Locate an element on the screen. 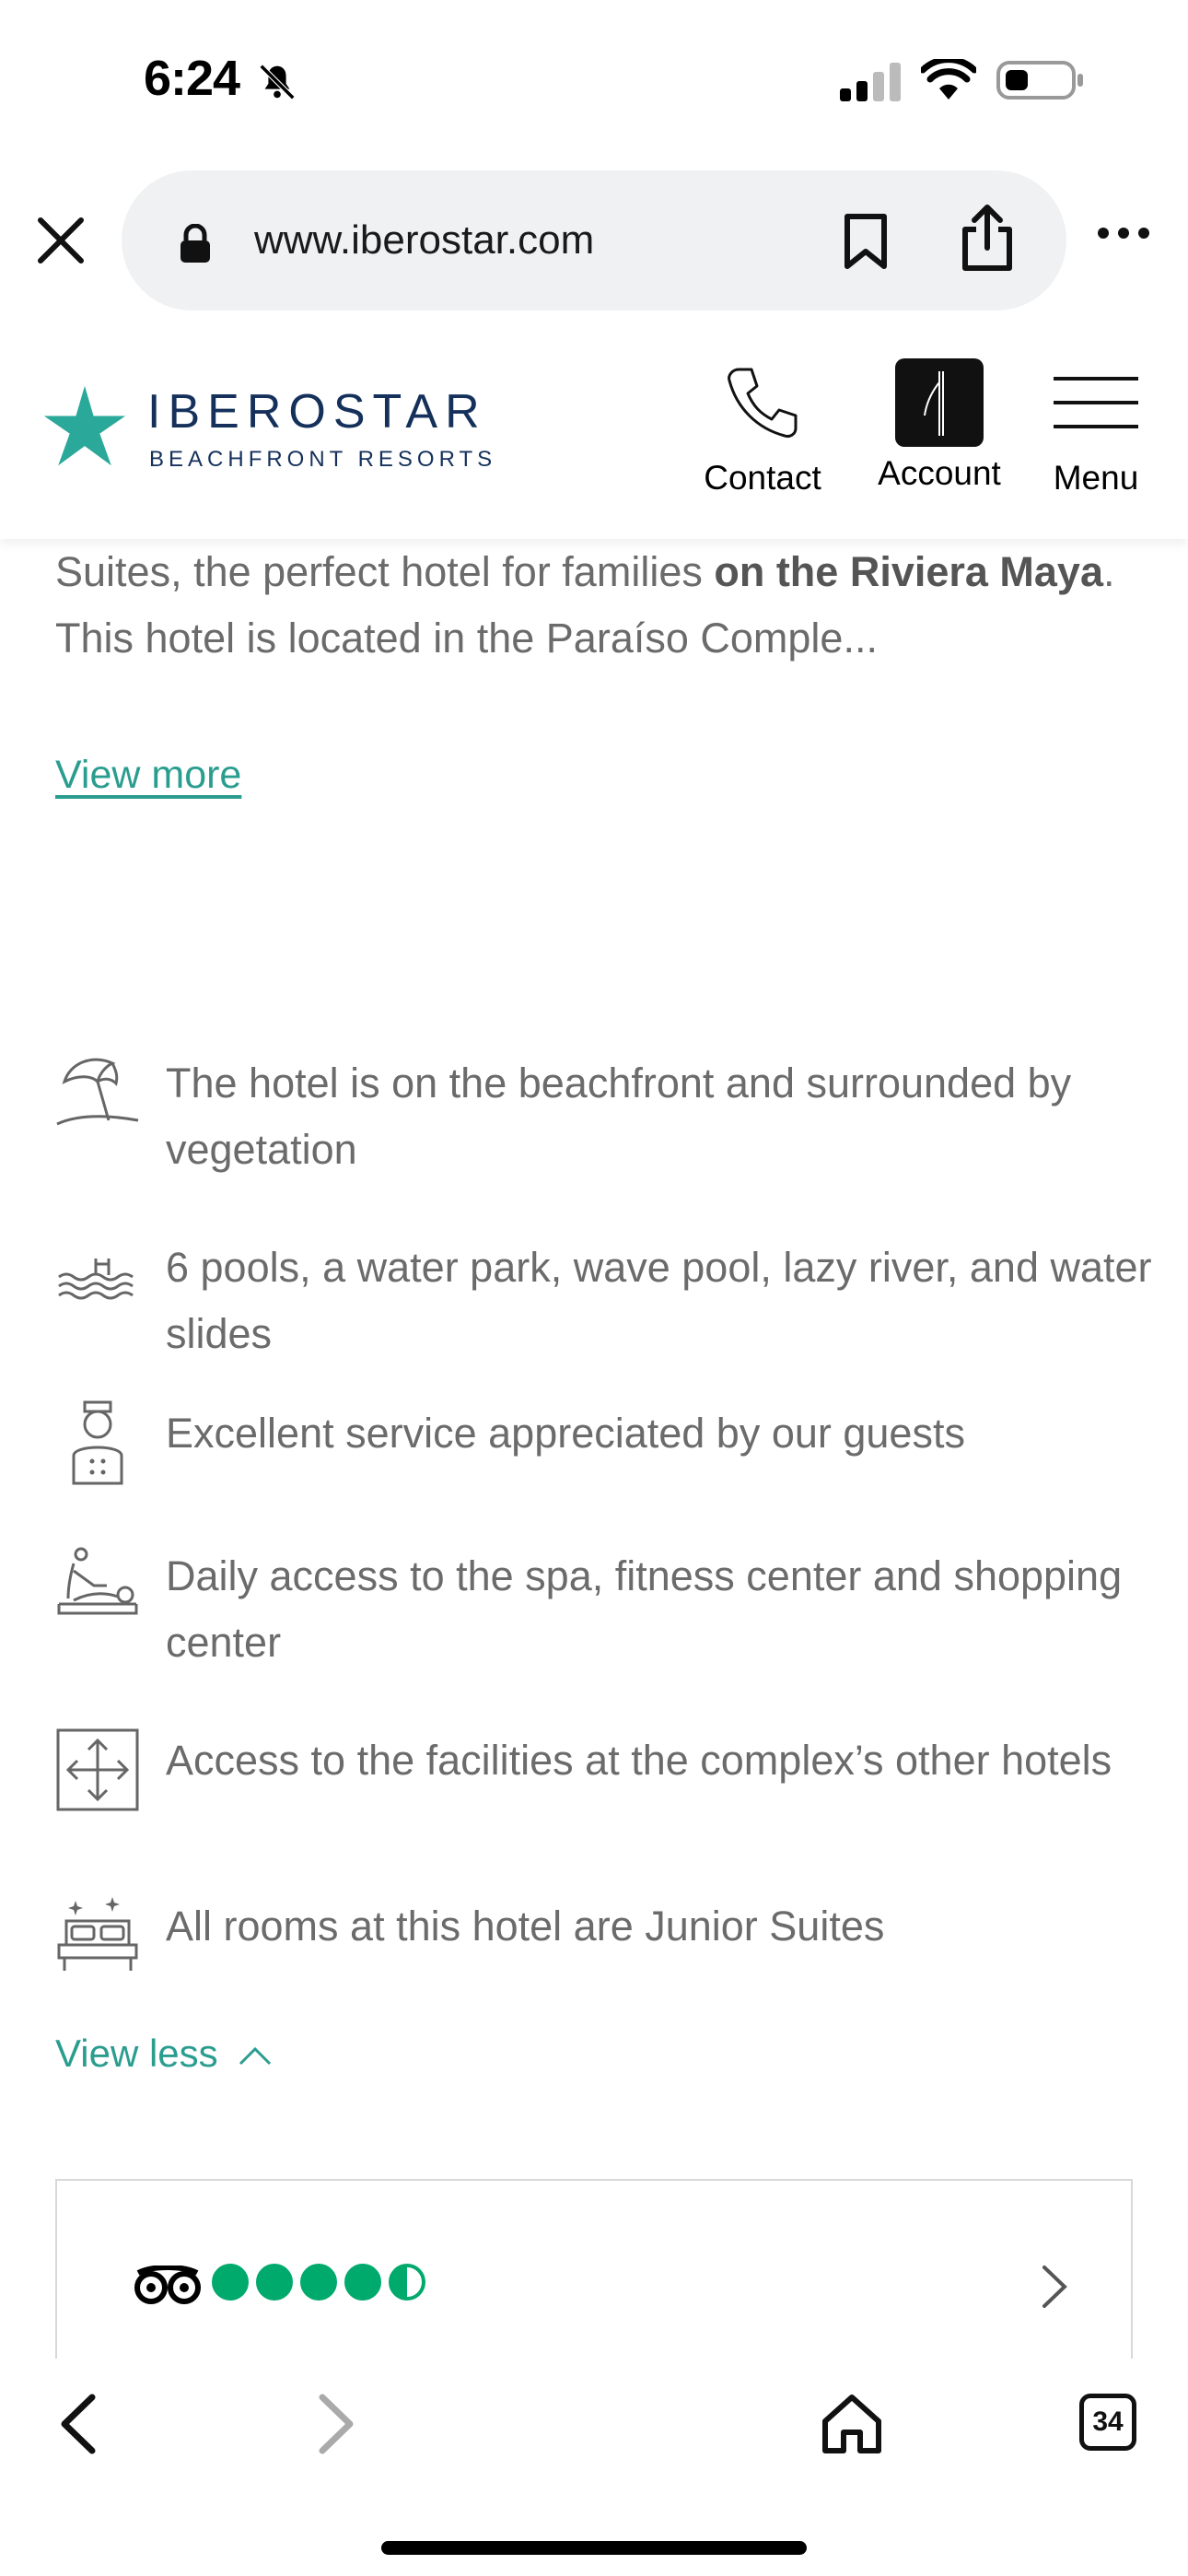 The height and width of the screenshot is (2576, 1188). cellular-signal-icon is located at coordinates (872, 84).